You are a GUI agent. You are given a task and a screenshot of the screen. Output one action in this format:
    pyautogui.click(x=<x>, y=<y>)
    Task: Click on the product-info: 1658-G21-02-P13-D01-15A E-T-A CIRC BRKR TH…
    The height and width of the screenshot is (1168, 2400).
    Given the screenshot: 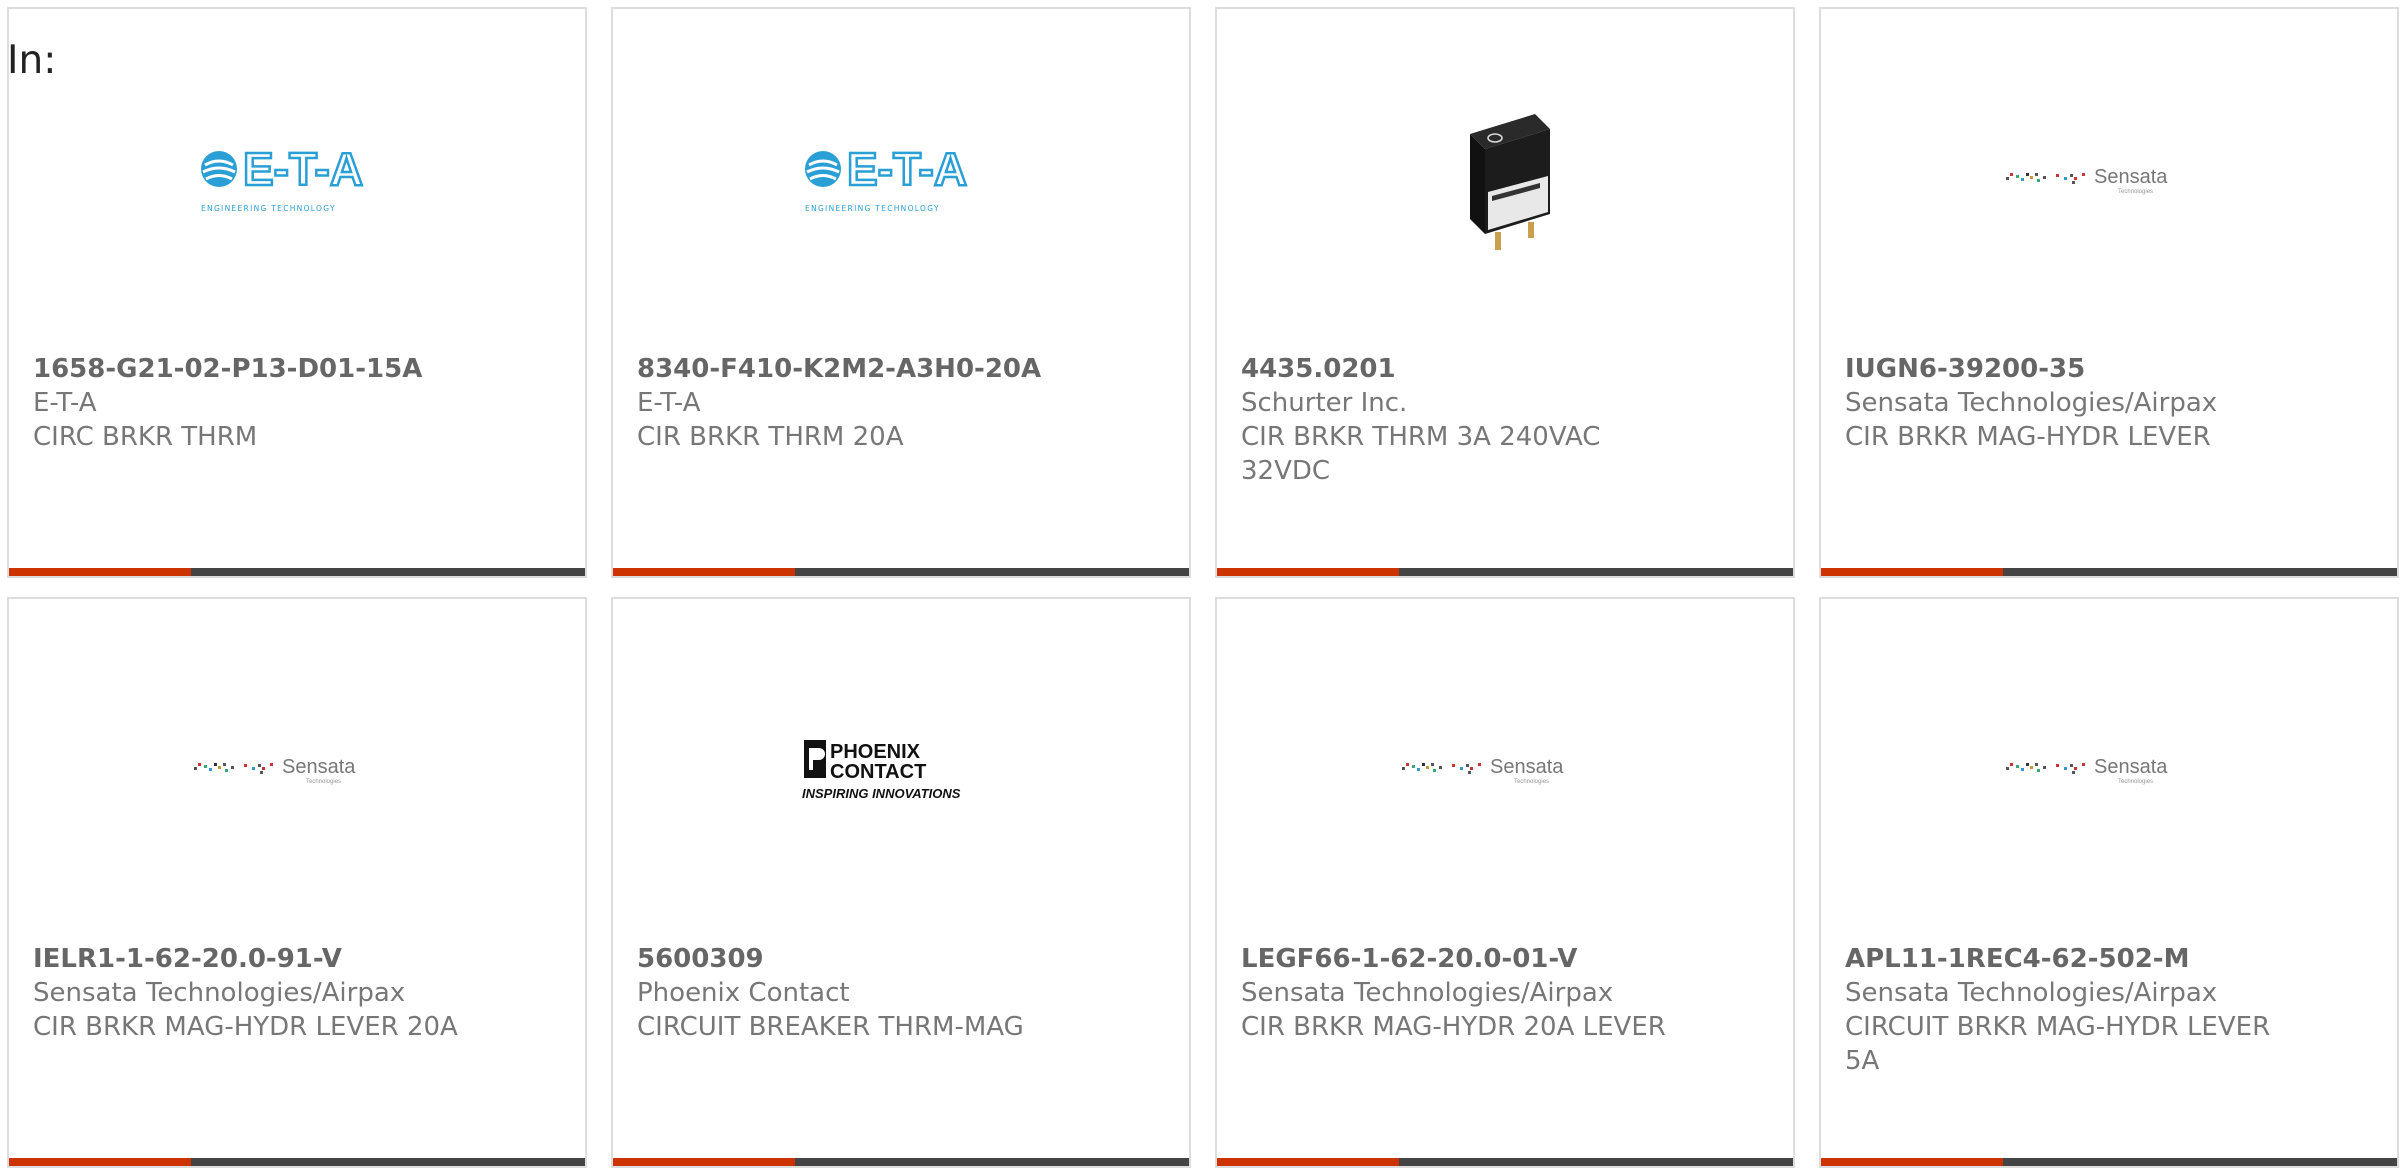 What is the action you would take?
    pyautogui.click(x=249, y=403)
    